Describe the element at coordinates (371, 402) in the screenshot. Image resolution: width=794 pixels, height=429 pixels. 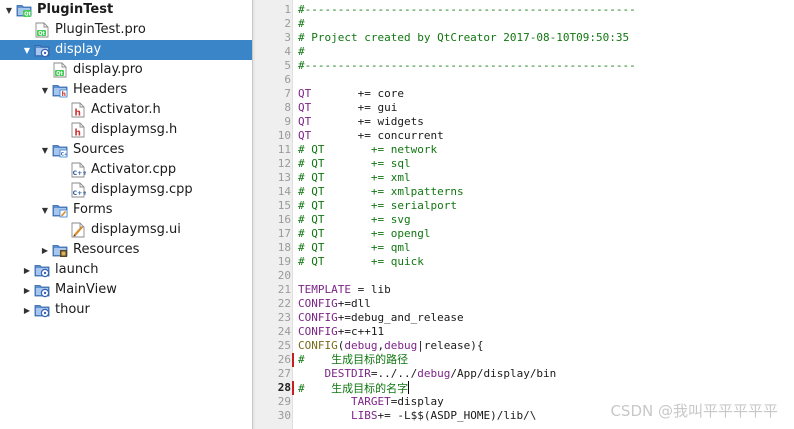
I see `code-line: TARGET=display` at that location.